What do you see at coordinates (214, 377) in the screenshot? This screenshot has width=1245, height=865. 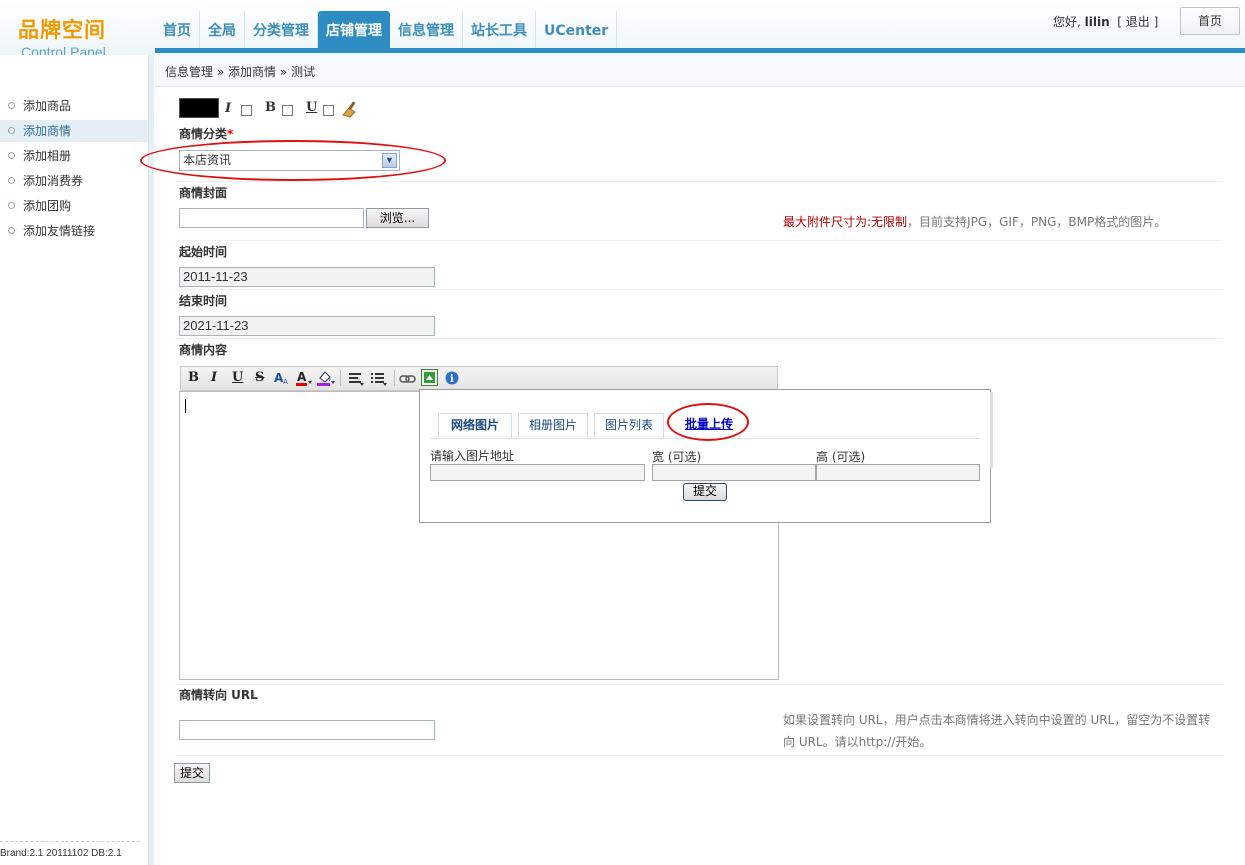 I see `italic-button: I` at bounding box center [214, 377].